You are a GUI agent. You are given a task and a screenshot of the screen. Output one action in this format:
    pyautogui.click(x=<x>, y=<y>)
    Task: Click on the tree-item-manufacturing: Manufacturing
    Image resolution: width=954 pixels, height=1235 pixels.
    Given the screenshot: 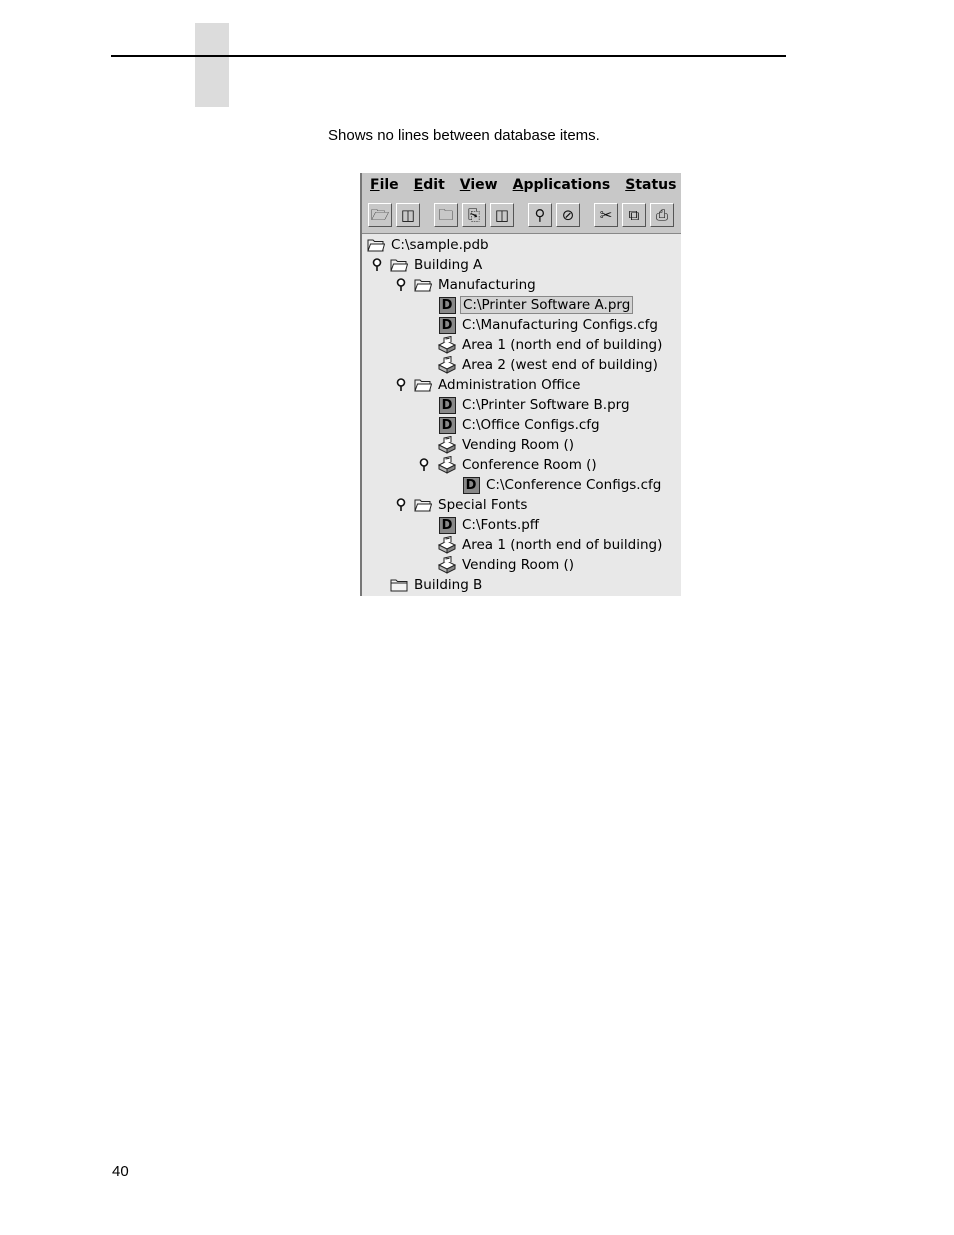 What is the action you would take?
    pyautogui.click(x=467, y=285)
    